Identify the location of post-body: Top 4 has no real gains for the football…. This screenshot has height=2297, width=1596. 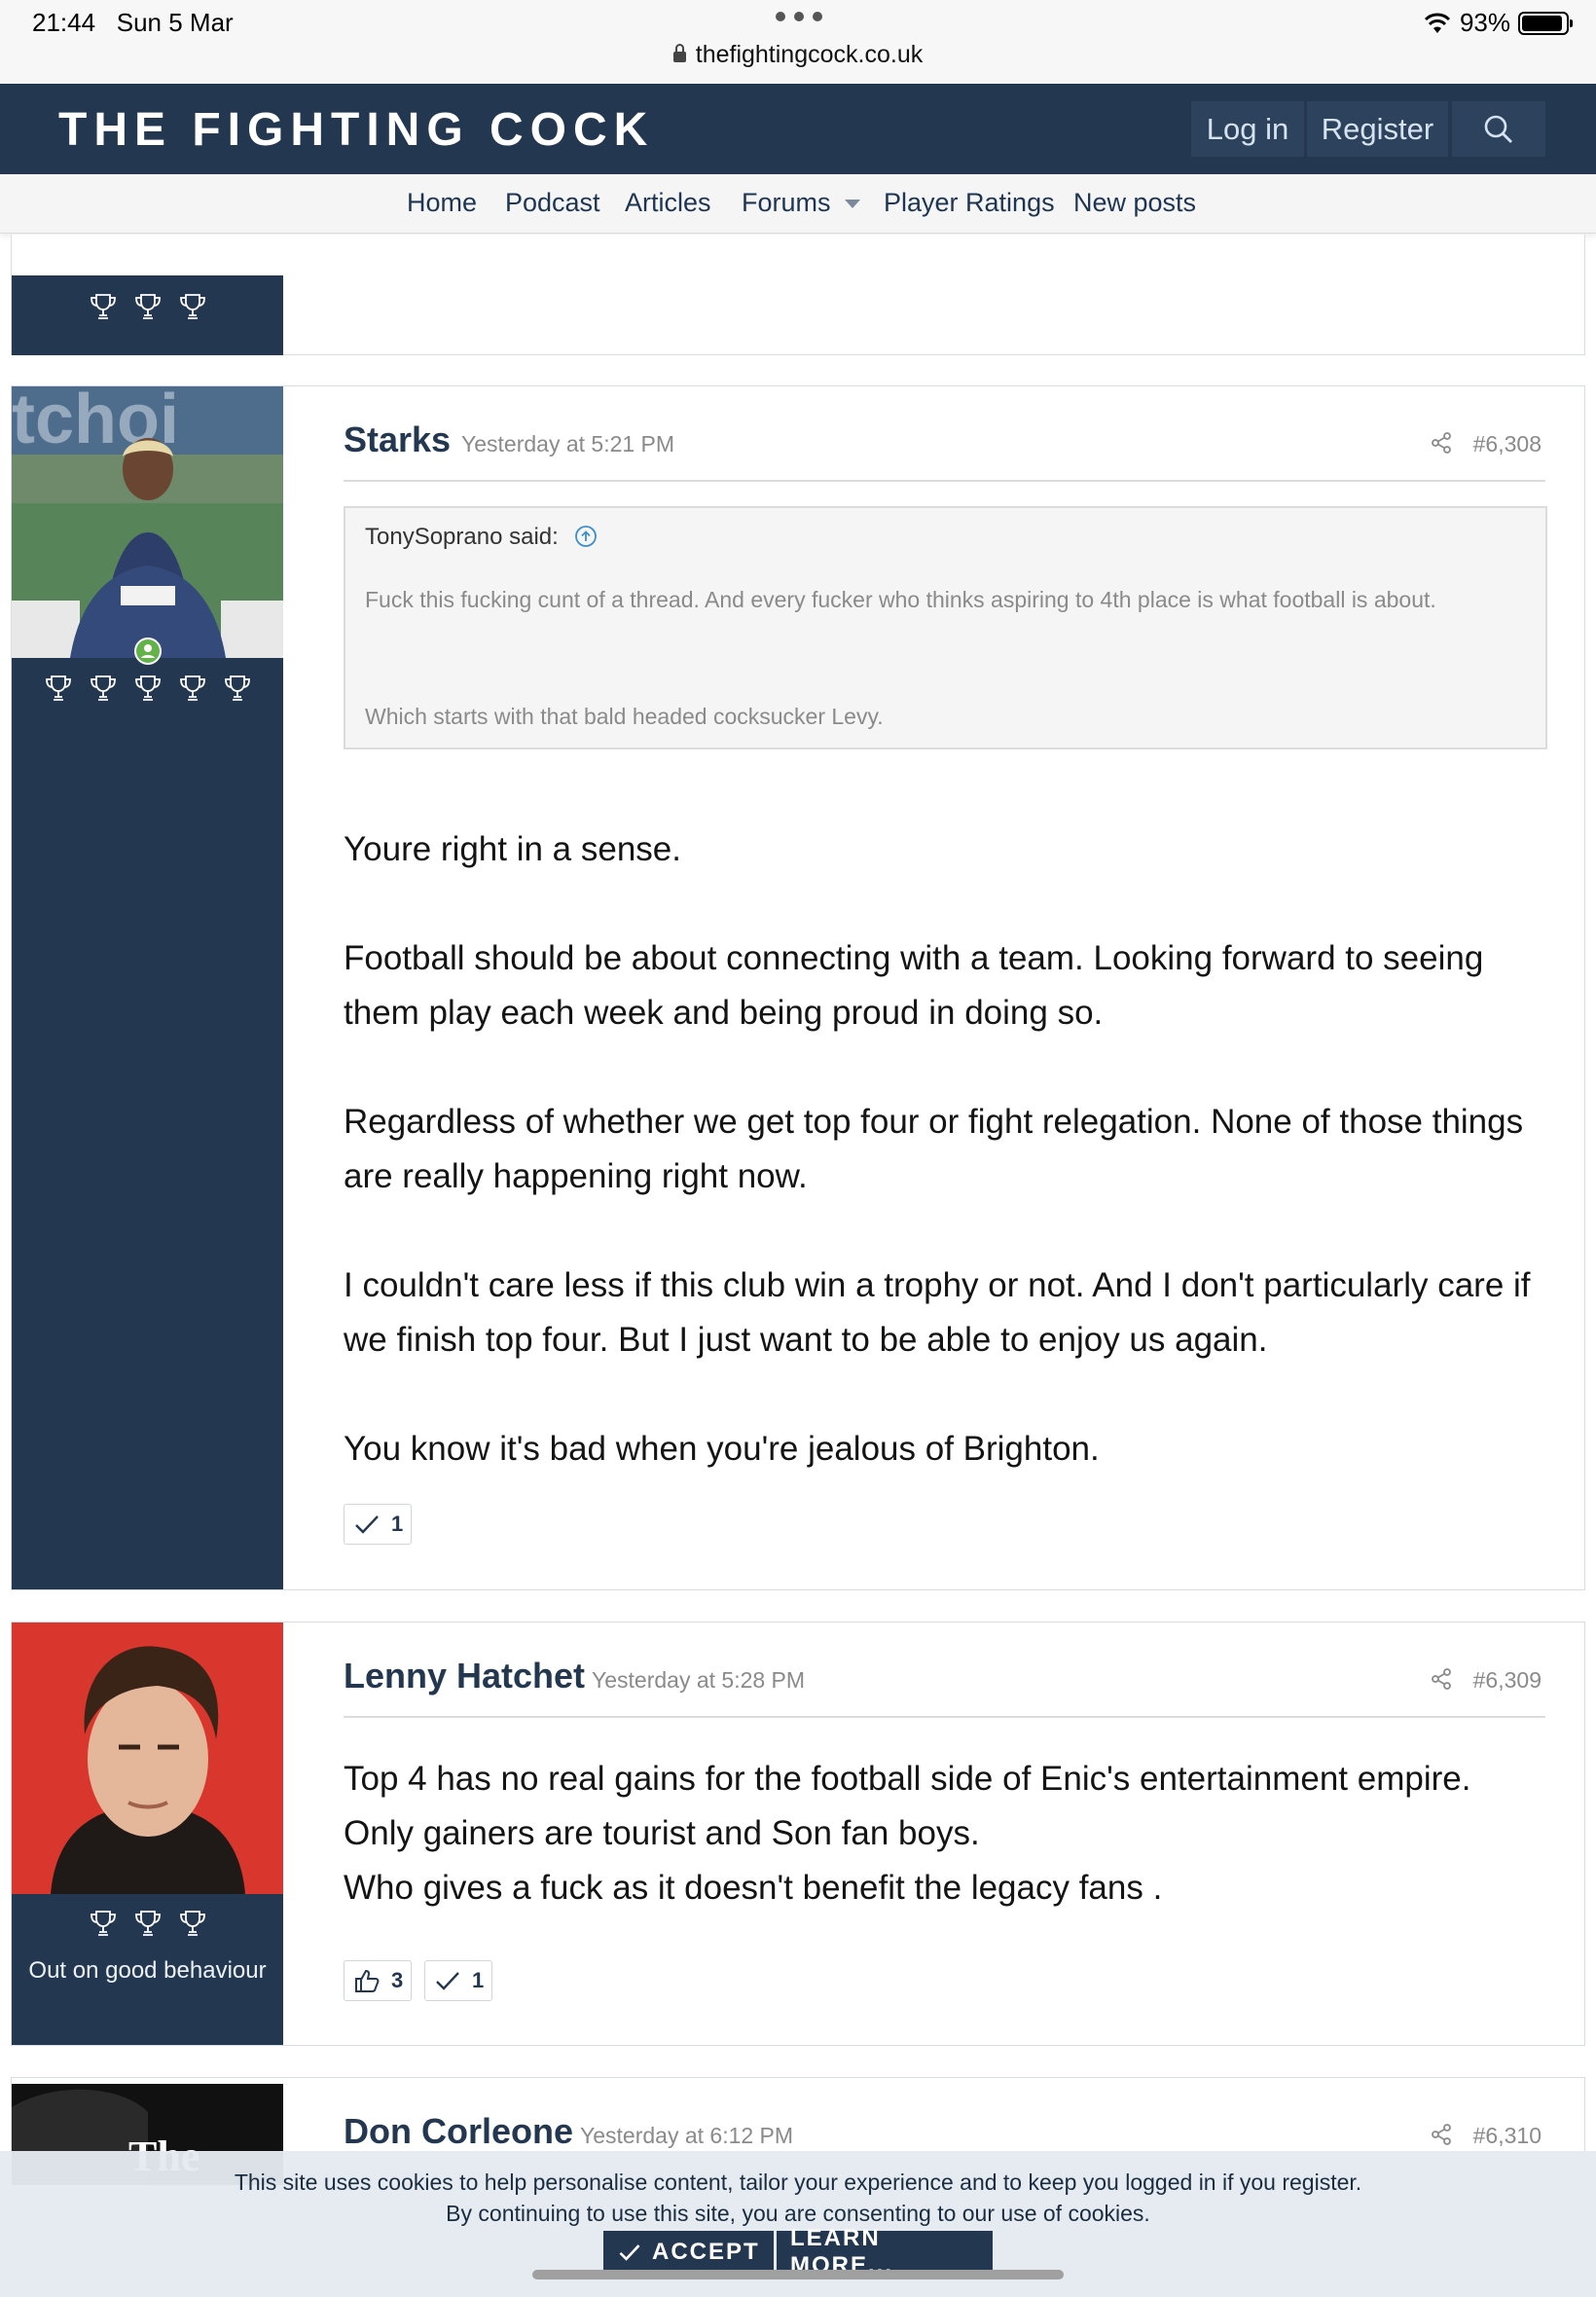
(952, 1833).